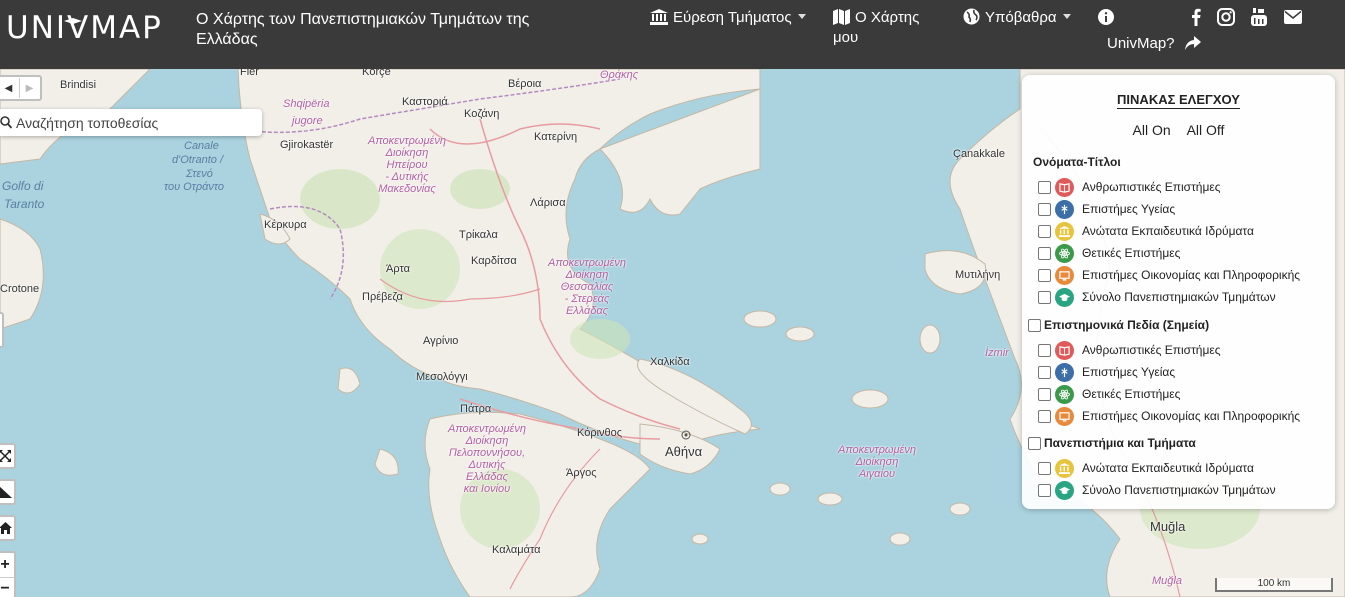  What do you see at coordinates (581, 473) in the screenshot?
I see `map-label-argos: Άργος` at bounding box center [581, 473].